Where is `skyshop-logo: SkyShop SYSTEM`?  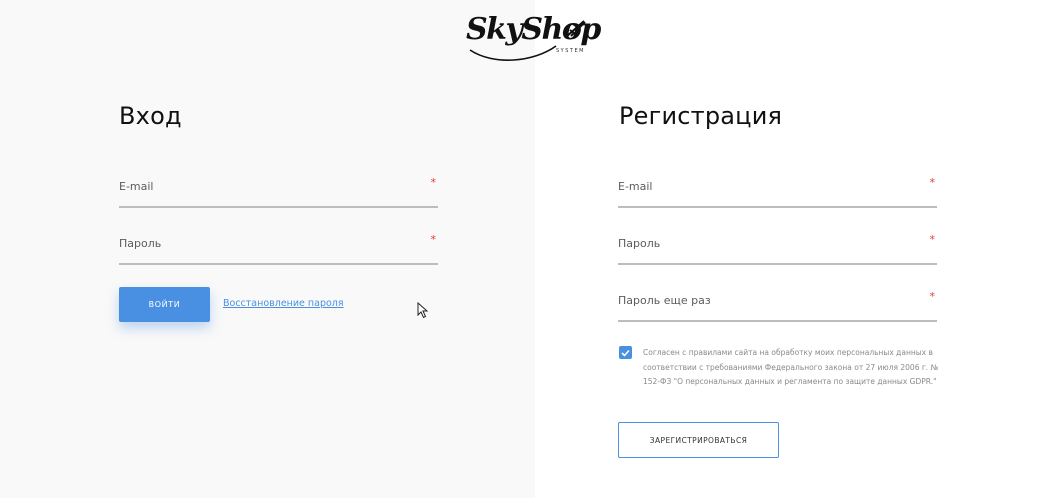
skyshop-logo: SkyShop SYSTEM is located at coordinates (532, 38).